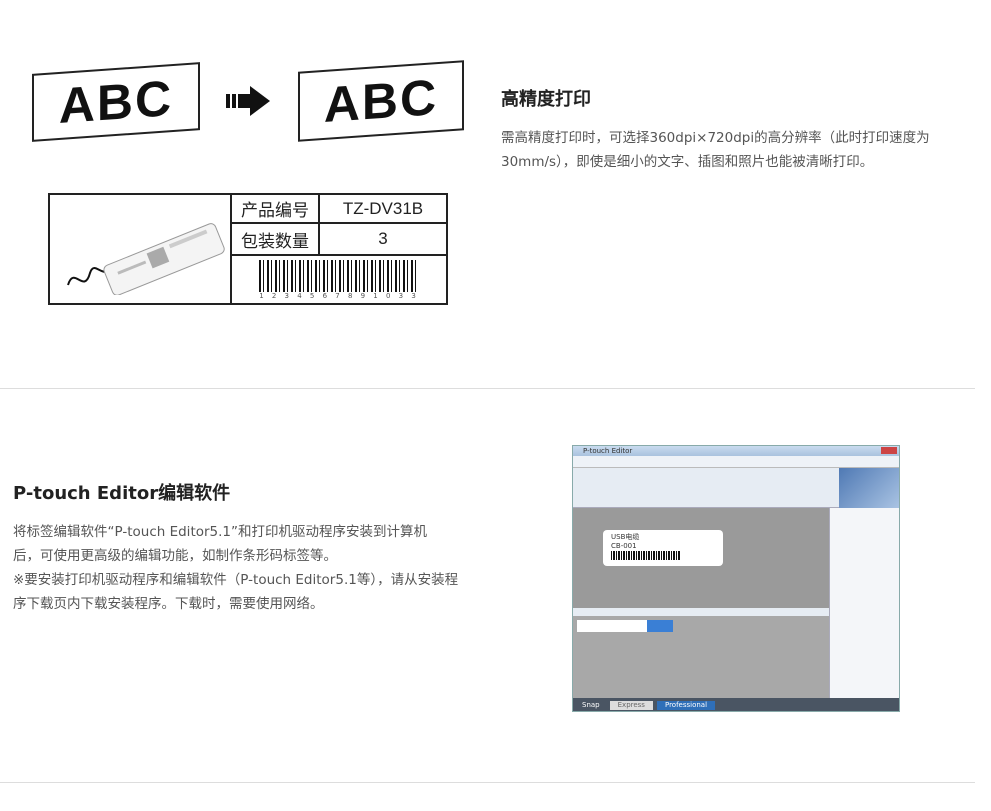 The image size is (991, 811). I want to click on banner-high-resolution: ABC, so click(381, 101).